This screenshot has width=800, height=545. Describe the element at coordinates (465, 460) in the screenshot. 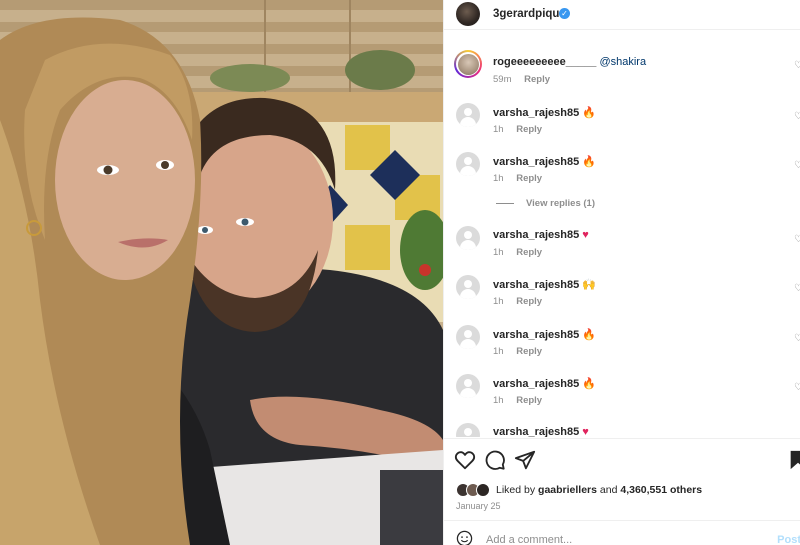

I see `like-heart-icon` at that location.